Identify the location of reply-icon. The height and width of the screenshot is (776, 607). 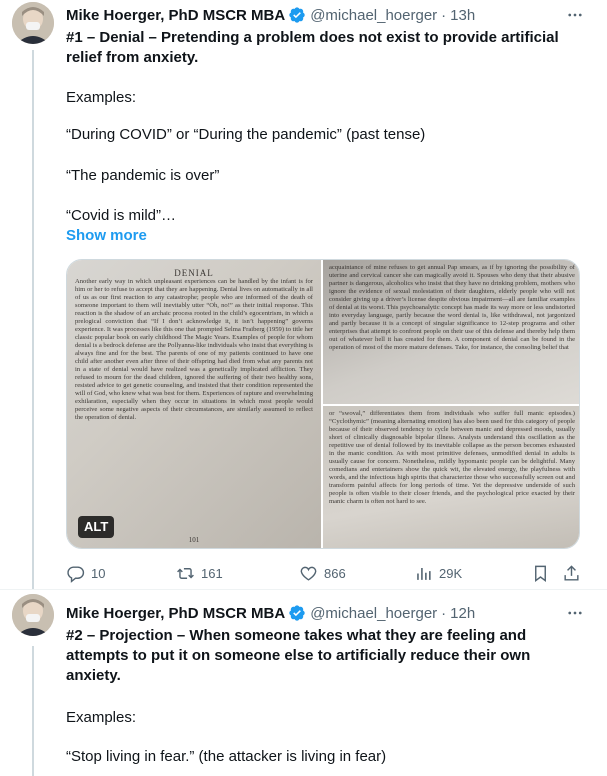
(76, 574).